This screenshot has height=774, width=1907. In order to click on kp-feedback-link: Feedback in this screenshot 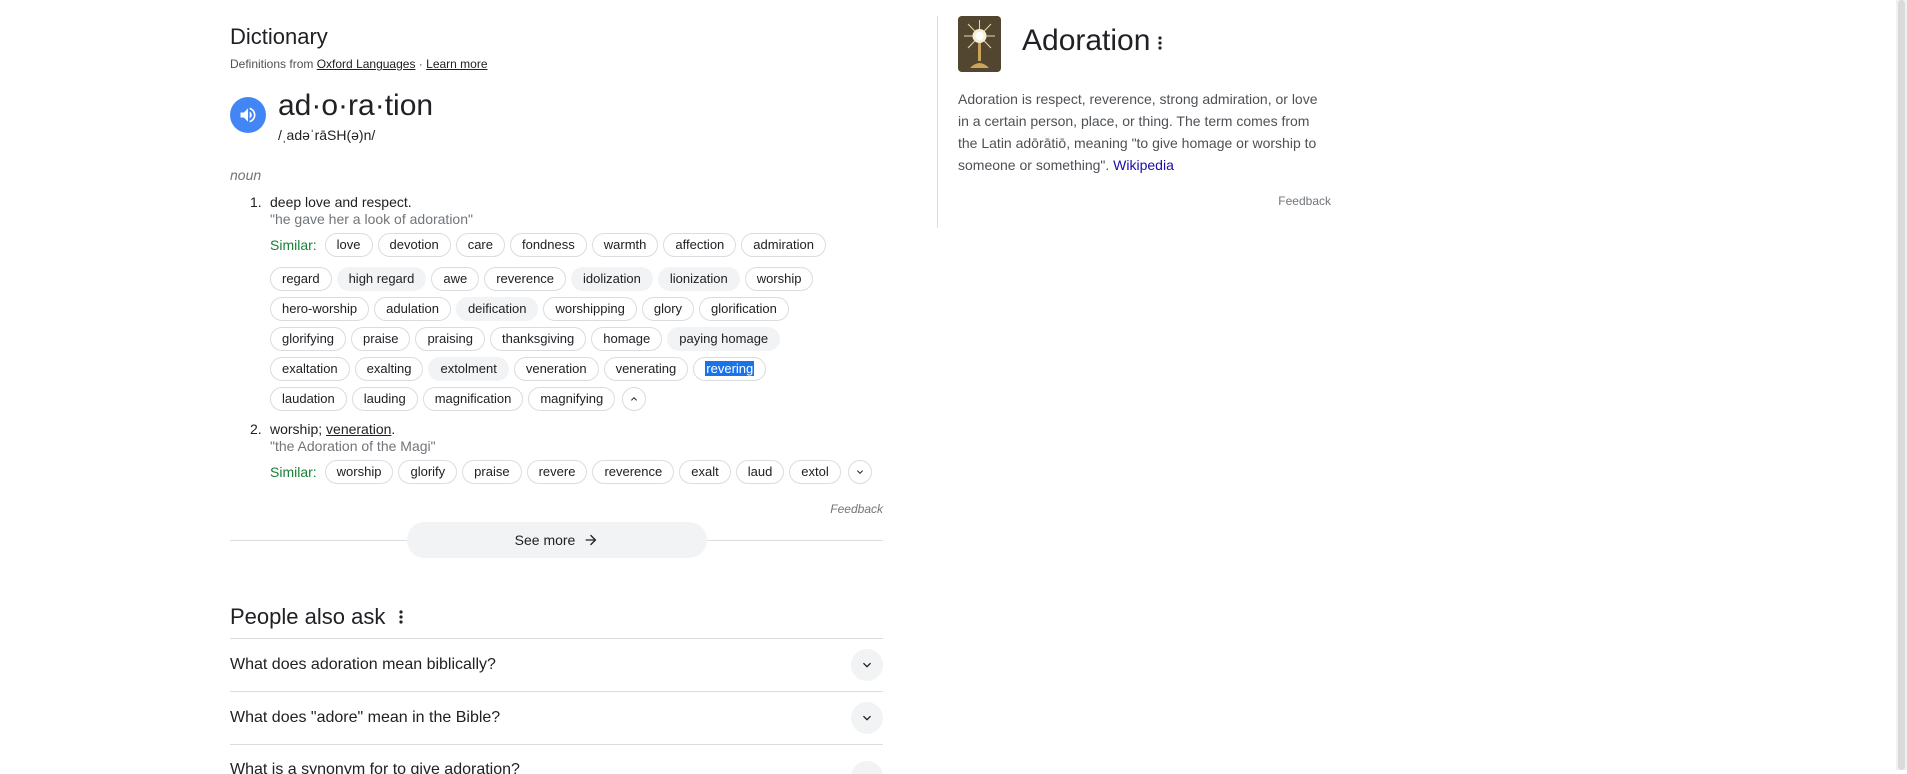, I will do `click(1304, 201)`.